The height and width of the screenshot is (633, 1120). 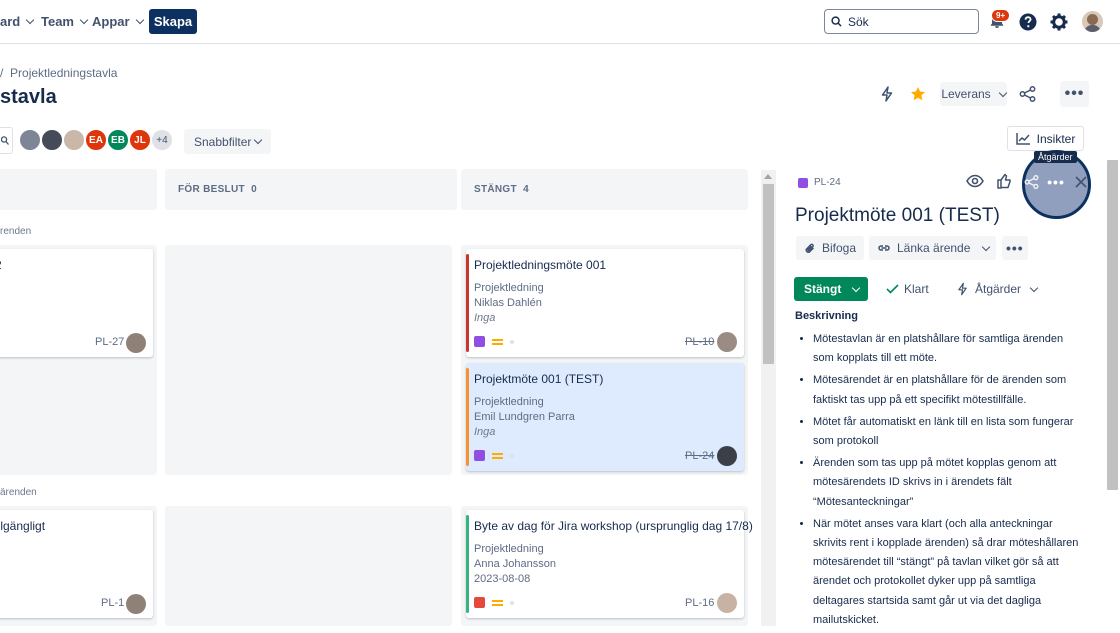 What do you see at coordinates (916, 289) in the screenshot?
I see `resolution-label: Klart` at bounding box center [916, 289].